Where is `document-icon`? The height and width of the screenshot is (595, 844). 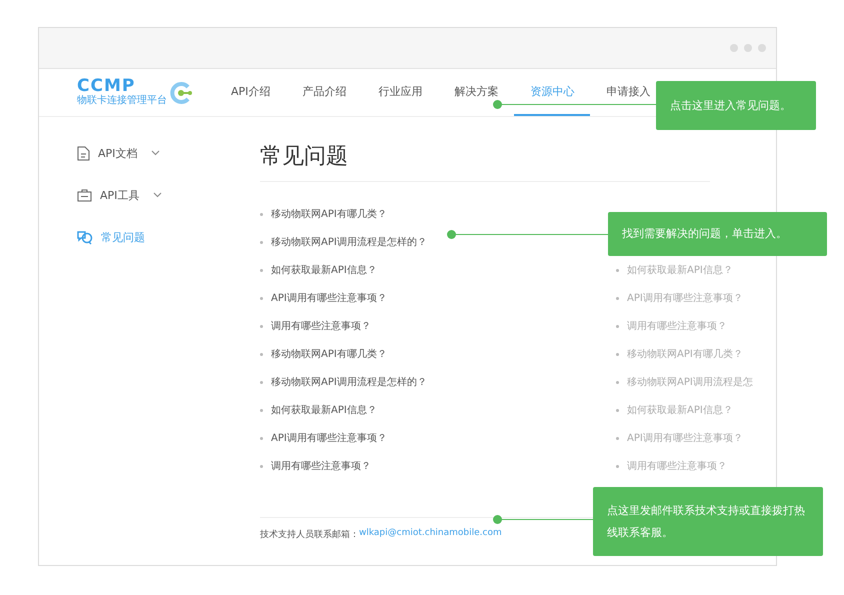
document-icon is located at coordinates (83, 153).